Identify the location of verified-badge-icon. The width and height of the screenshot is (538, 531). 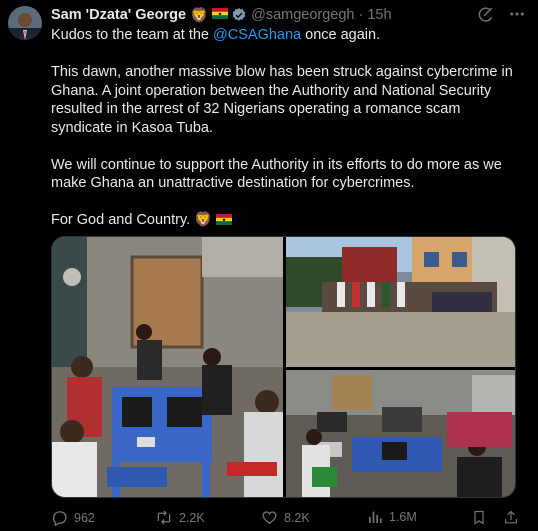
(239, 15).